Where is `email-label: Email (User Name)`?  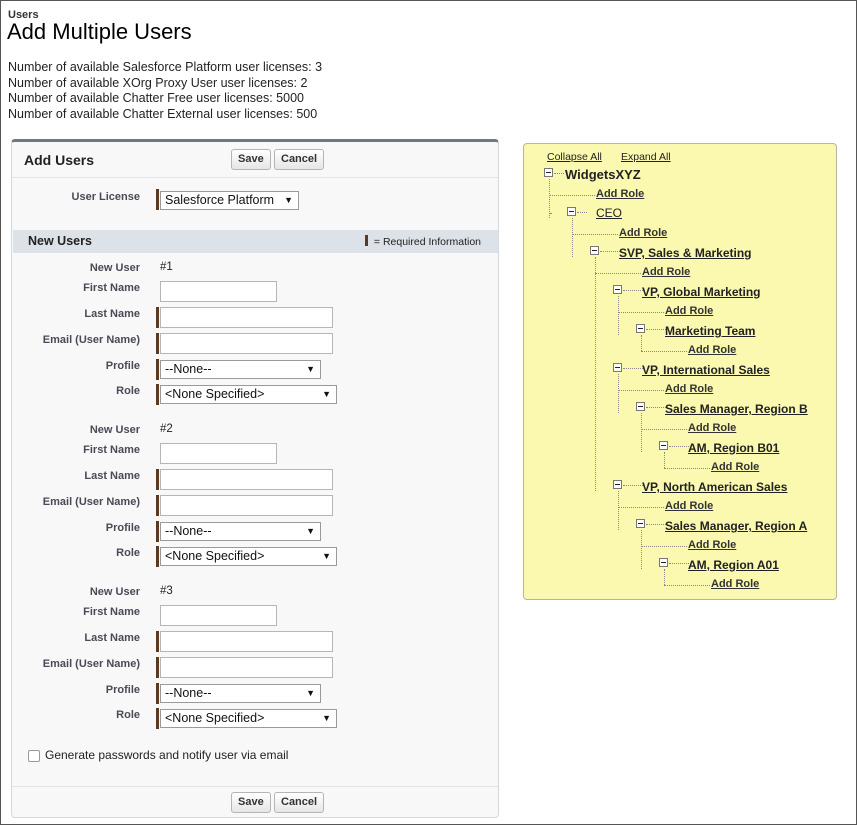
email-label: Email (User Name) is located at coordinates (91, 664).